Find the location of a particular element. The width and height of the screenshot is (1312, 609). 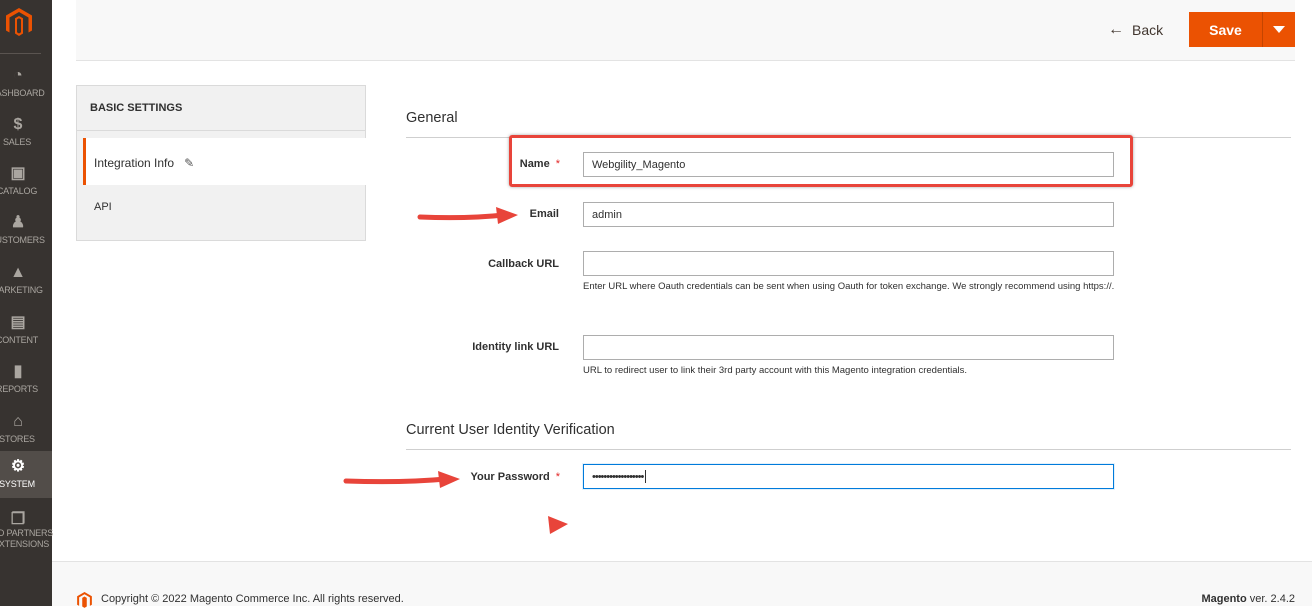

callback-url-input is located at coordinates (848, 263).